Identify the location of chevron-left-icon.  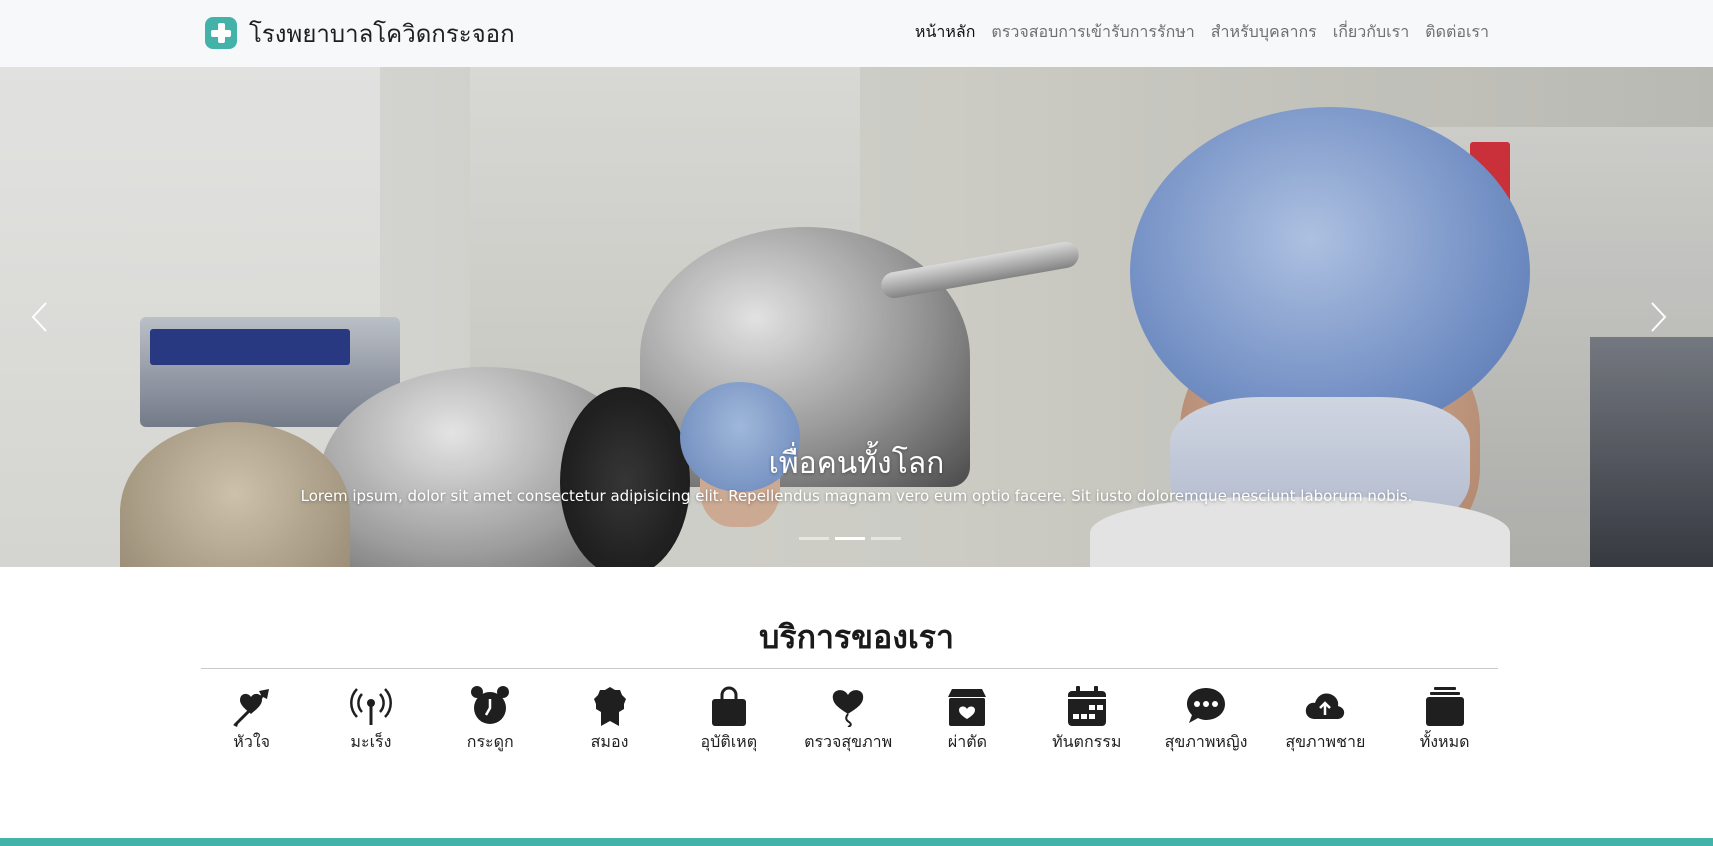
(39, 317).